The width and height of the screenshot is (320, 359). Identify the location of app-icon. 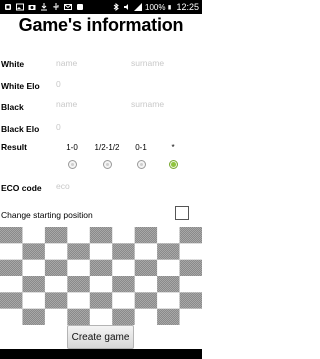
(8, 7).